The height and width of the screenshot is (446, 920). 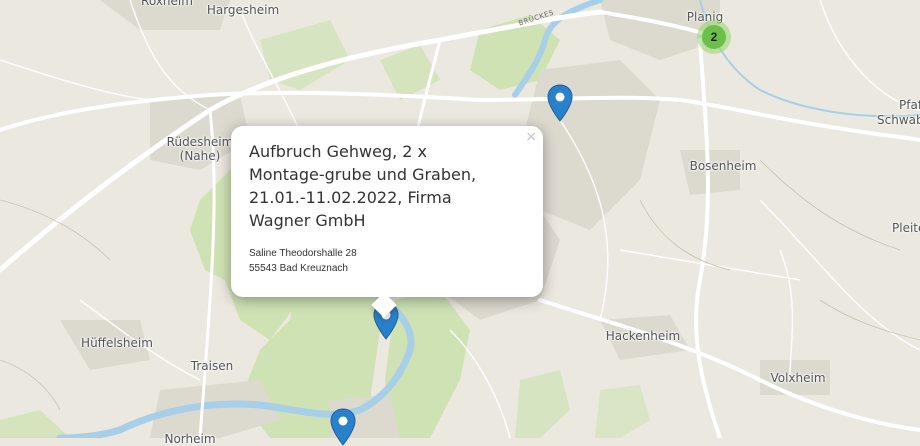 I want to click on place-label-schwab: Schwab, so click(x=898, y=120).